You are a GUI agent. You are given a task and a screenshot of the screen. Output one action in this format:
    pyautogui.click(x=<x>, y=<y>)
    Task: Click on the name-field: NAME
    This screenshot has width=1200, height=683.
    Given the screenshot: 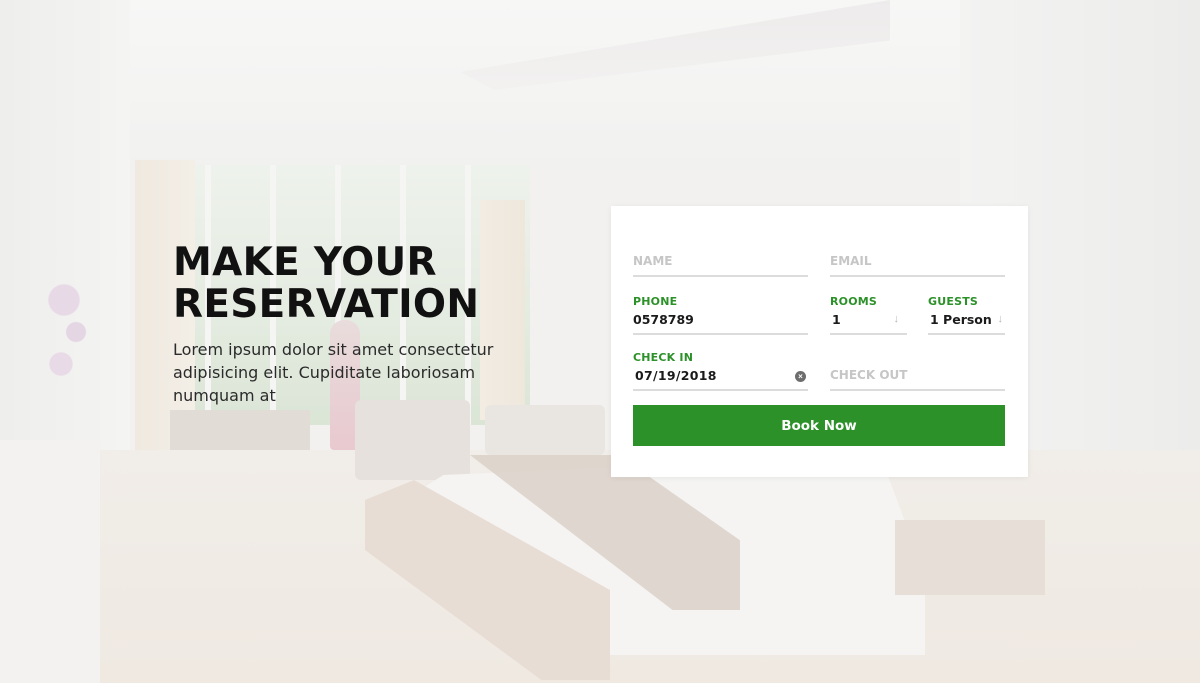 What is the action you would take?
    pyautogui.click(x=720, y=265)
    